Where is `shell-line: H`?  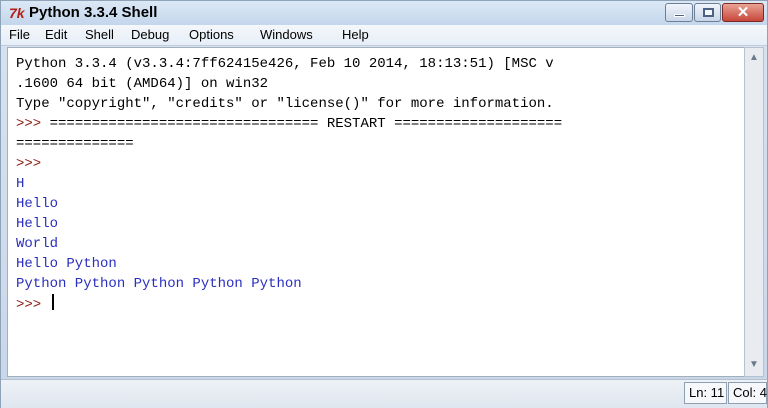
shell-line: H is located at coordinates (380, 184).